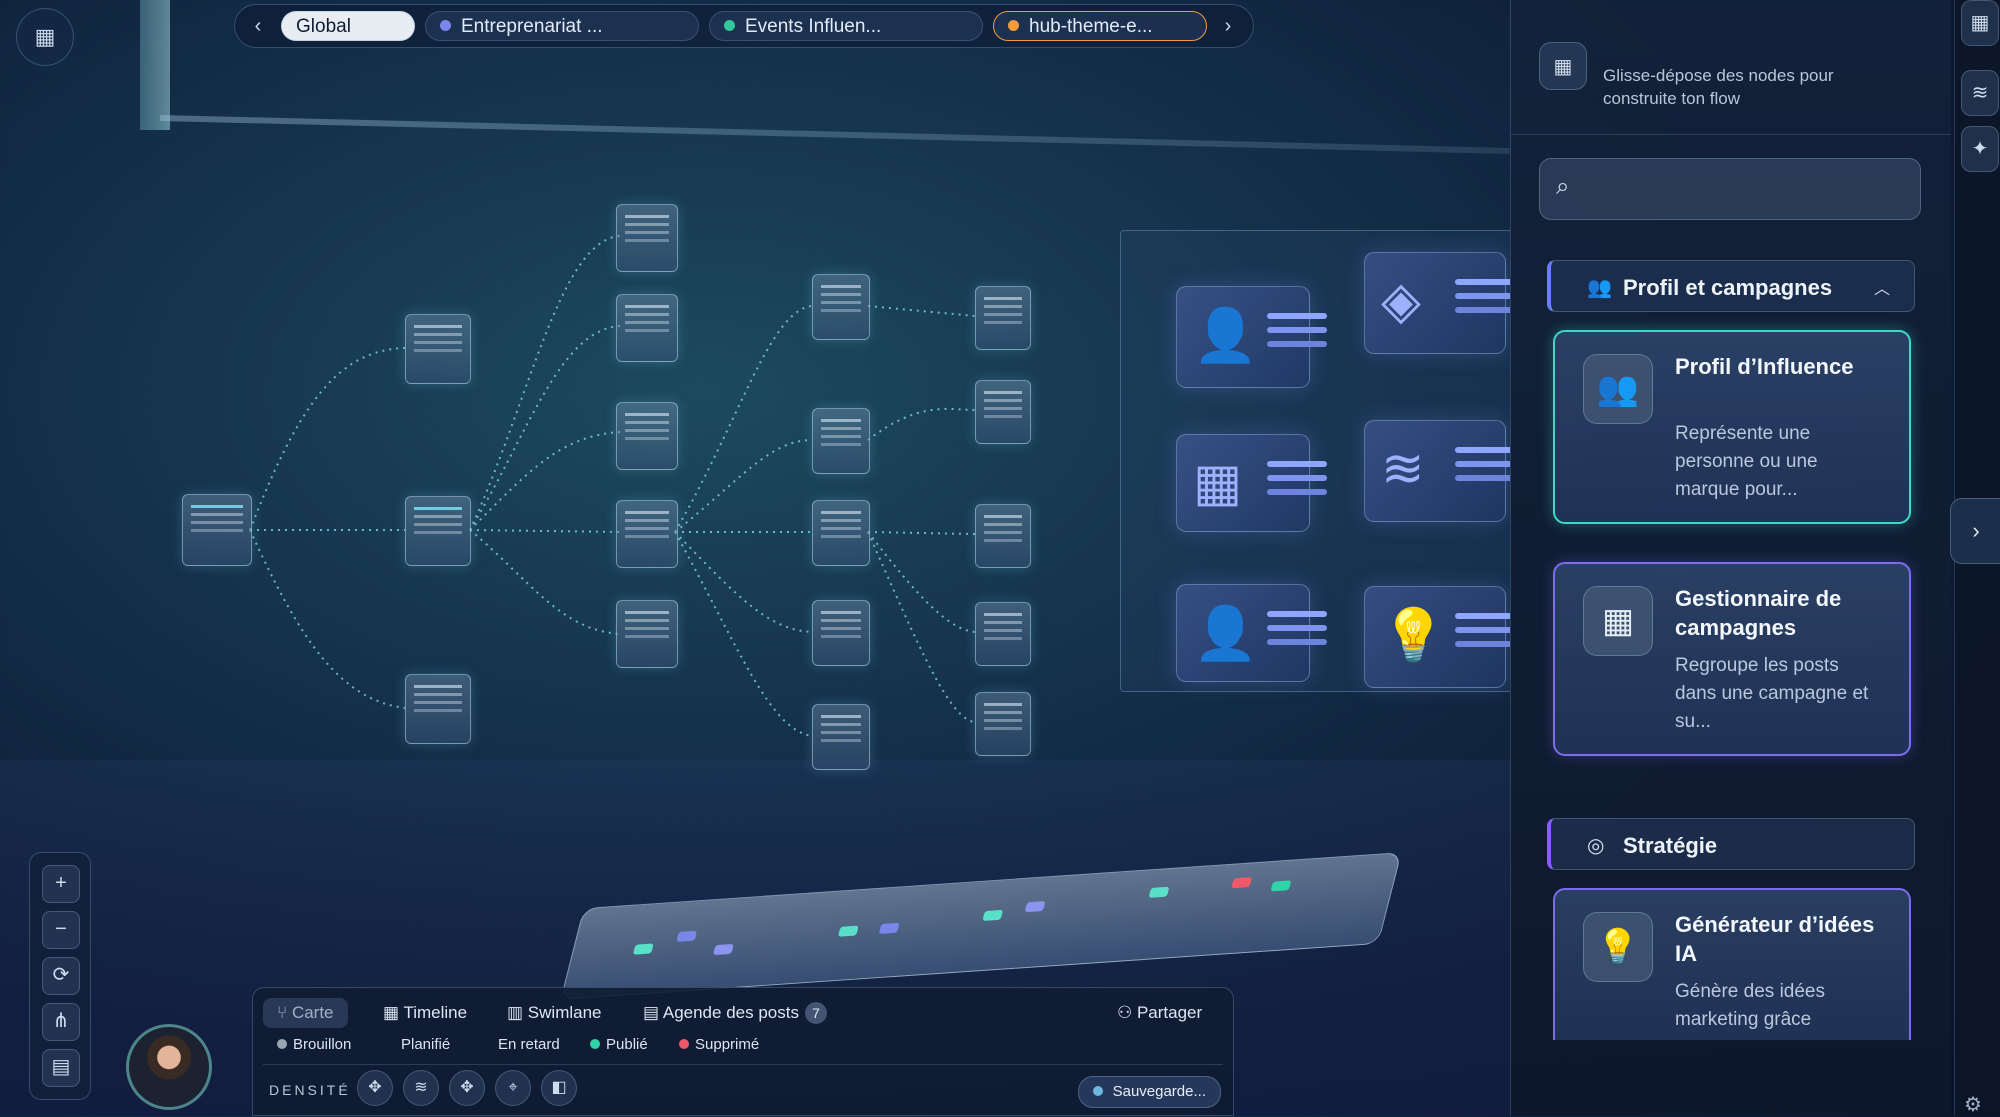 Image resolution: width=2000 pixels, height=1117 pixels. Describe the element at coordinates (314, 1044) in the screenshot. I see `legend-brouillon: Brouillon` at that location.